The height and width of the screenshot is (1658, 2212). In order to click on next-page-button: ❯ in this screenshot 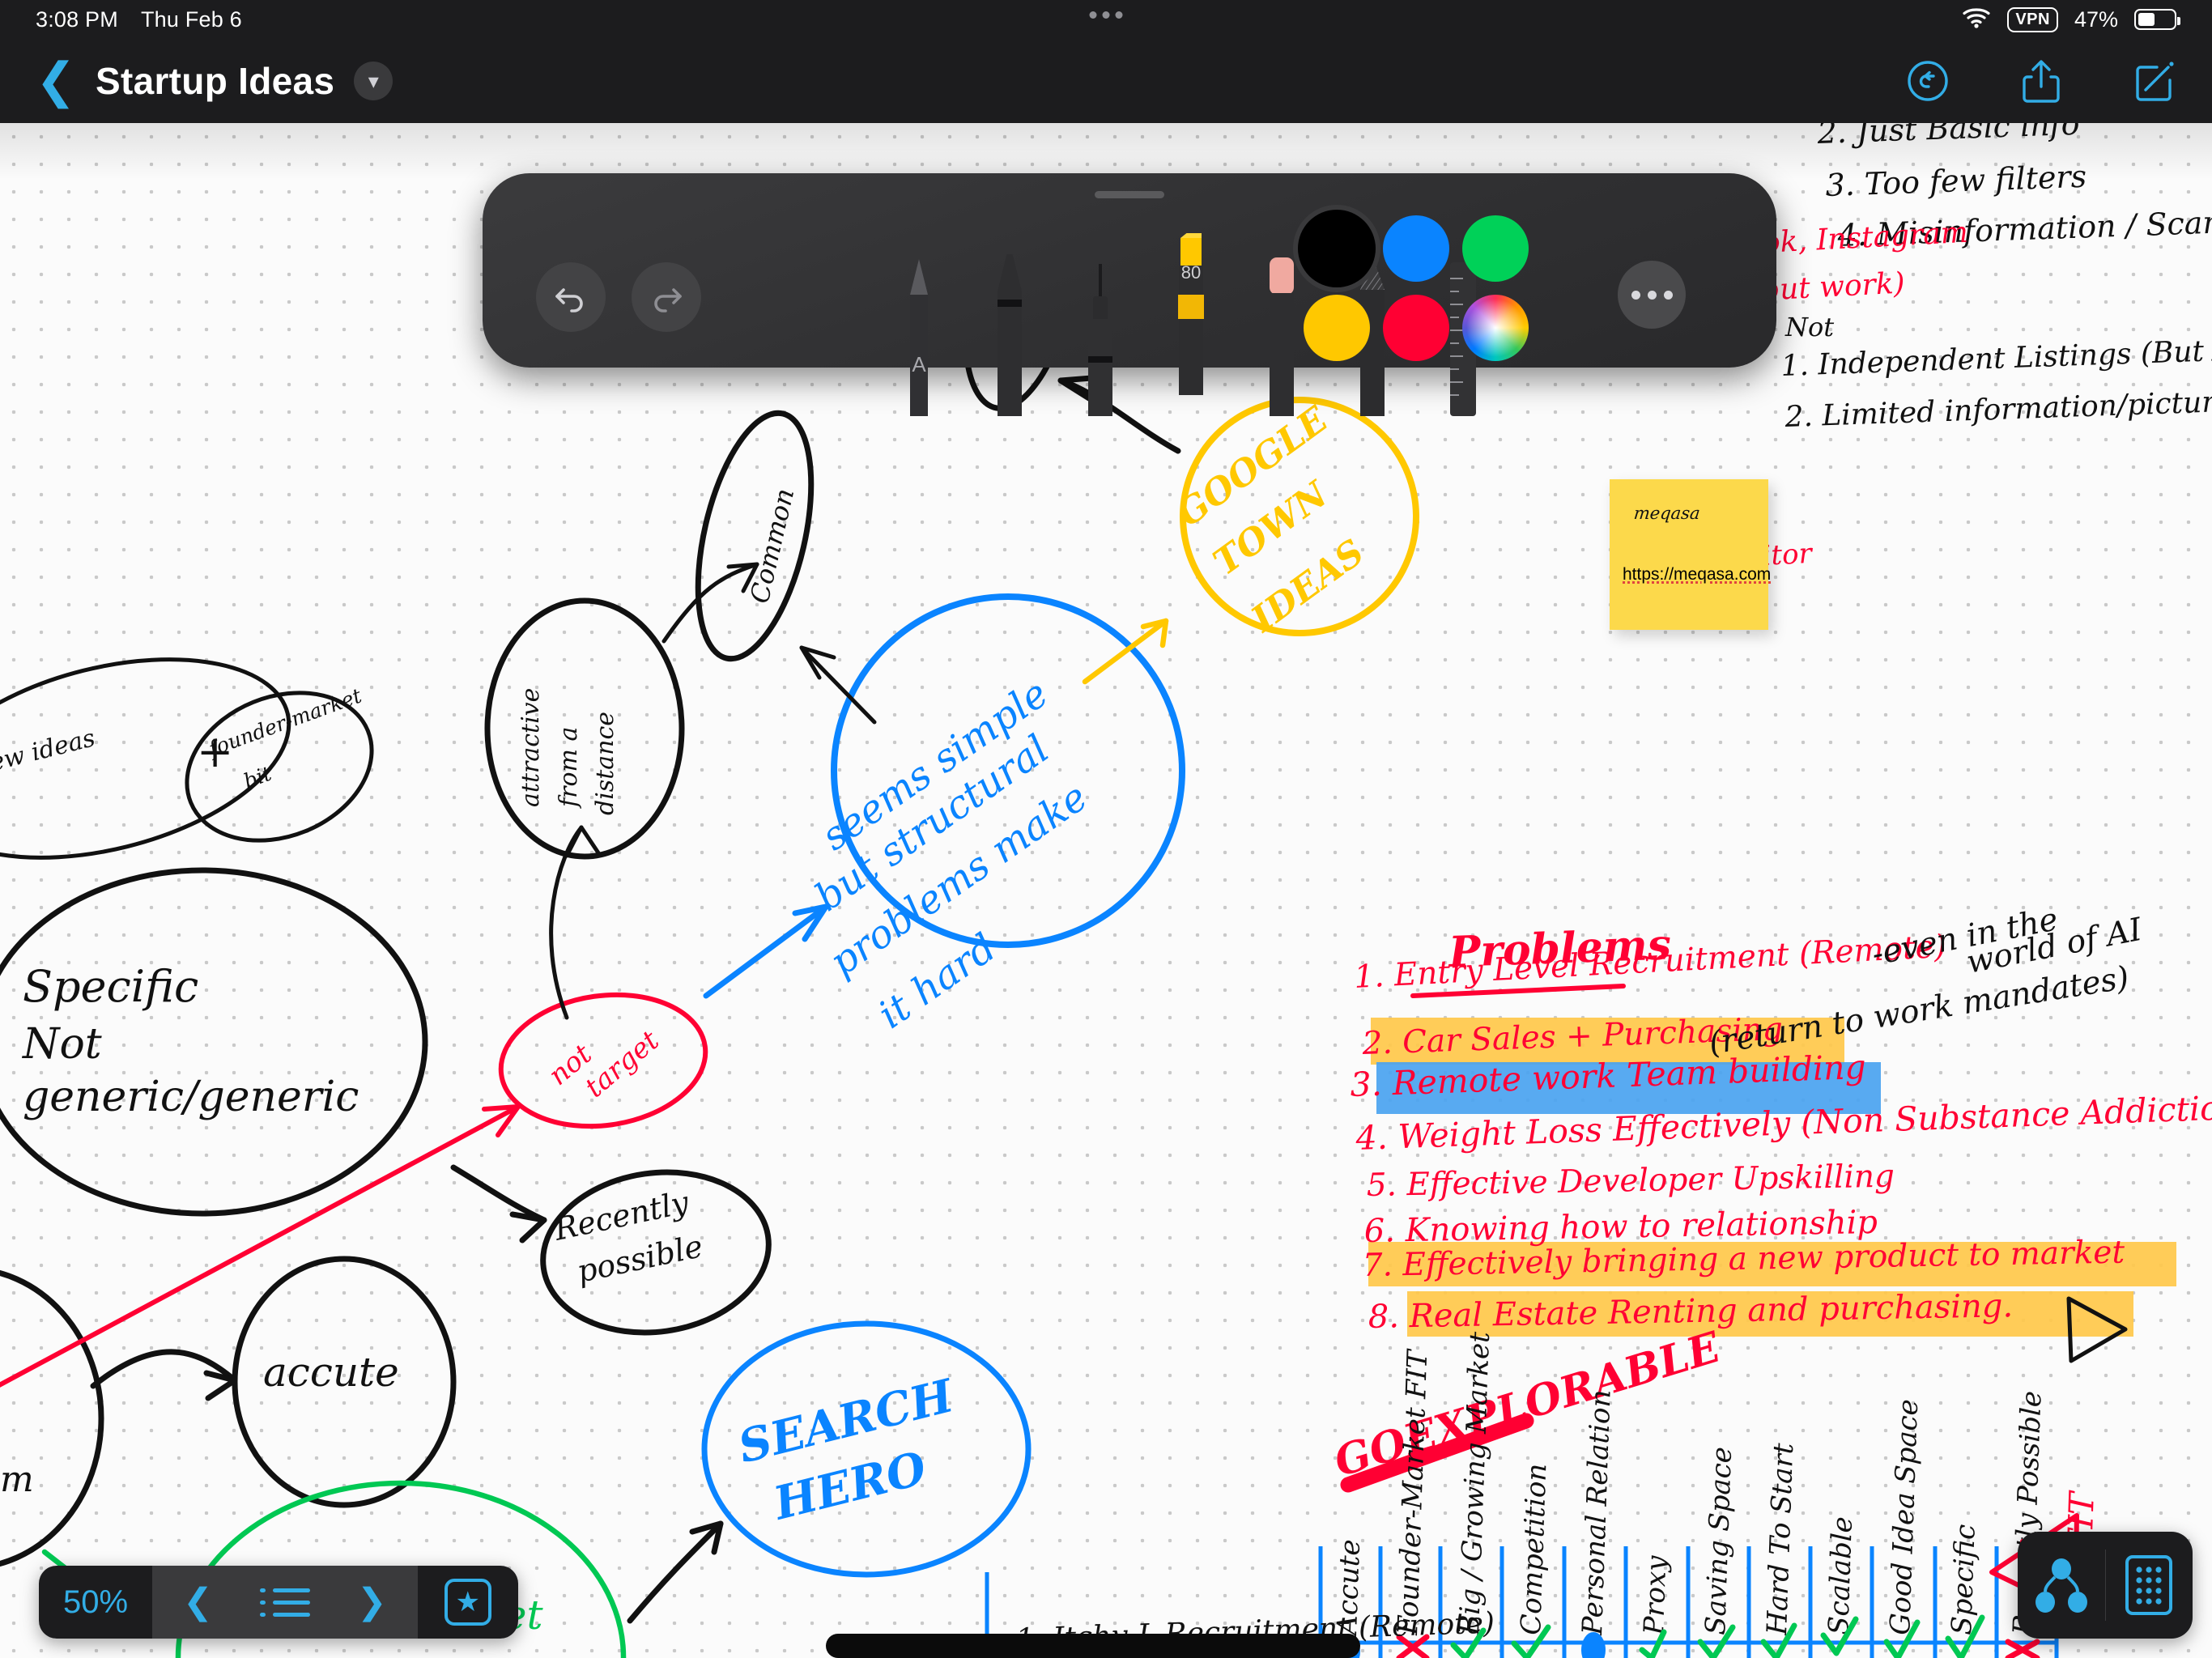, I will do `click(372, 1602)`.